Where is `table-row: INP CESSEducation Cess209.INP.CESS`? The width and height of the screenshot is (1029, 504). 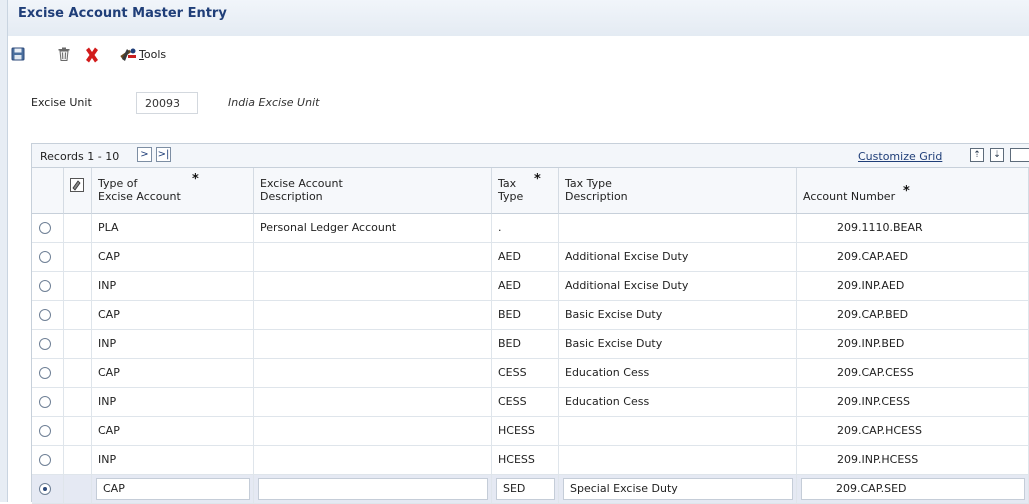 table-row: INP CESSEducation Cess209.INP.CESS is located at coordinates (530, 402).